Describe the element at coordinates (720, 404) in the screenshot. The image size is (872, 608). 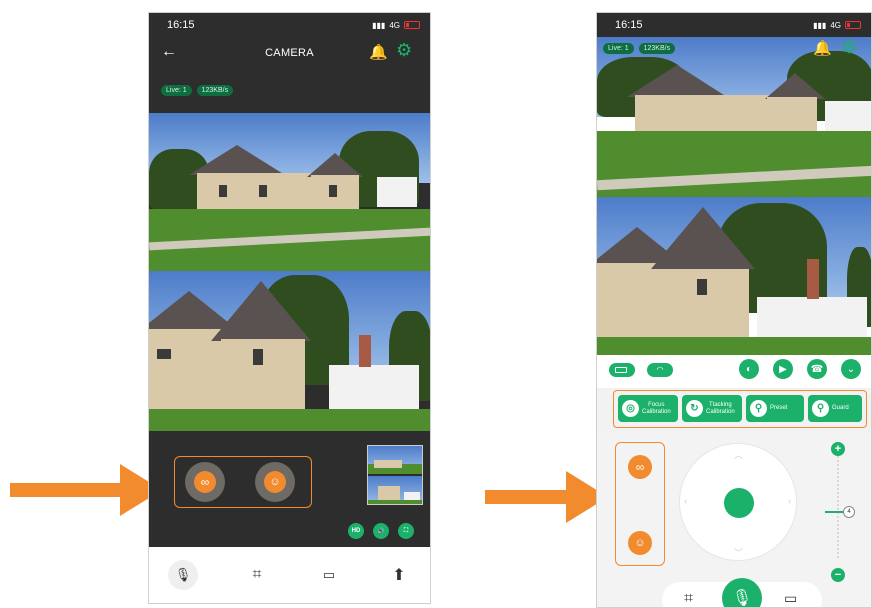
I see `action-label-line1: Ttacking` at that location.